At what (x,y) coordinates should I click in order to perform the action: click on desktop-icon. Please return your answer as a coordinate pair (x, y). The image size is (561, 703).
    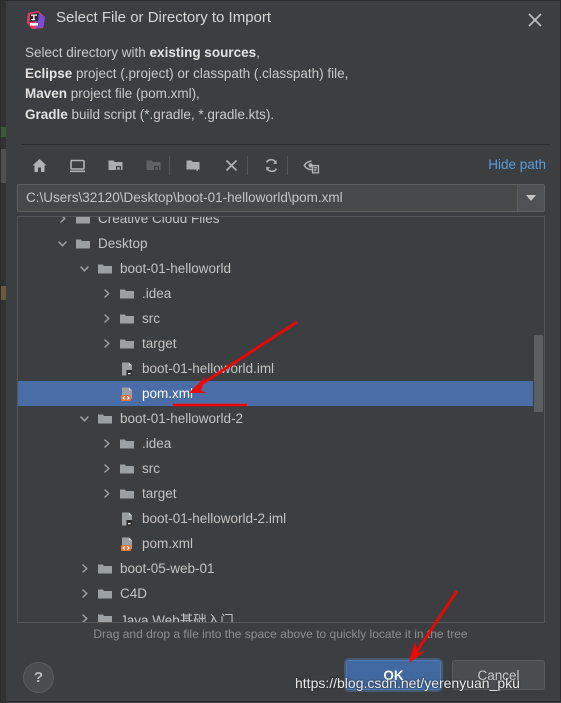
    Looking at the image, I should click on (77, 165).